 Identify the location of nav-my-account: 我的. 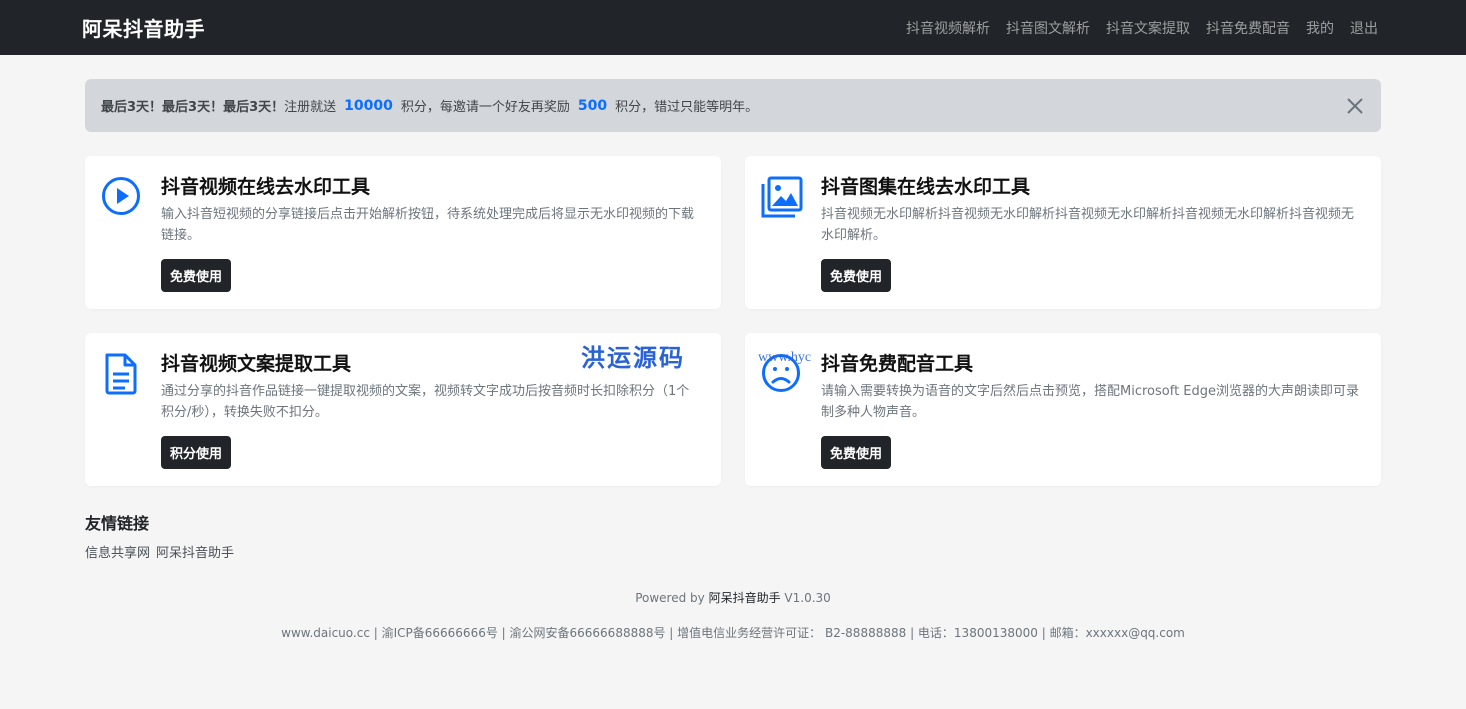
(1320, 28).